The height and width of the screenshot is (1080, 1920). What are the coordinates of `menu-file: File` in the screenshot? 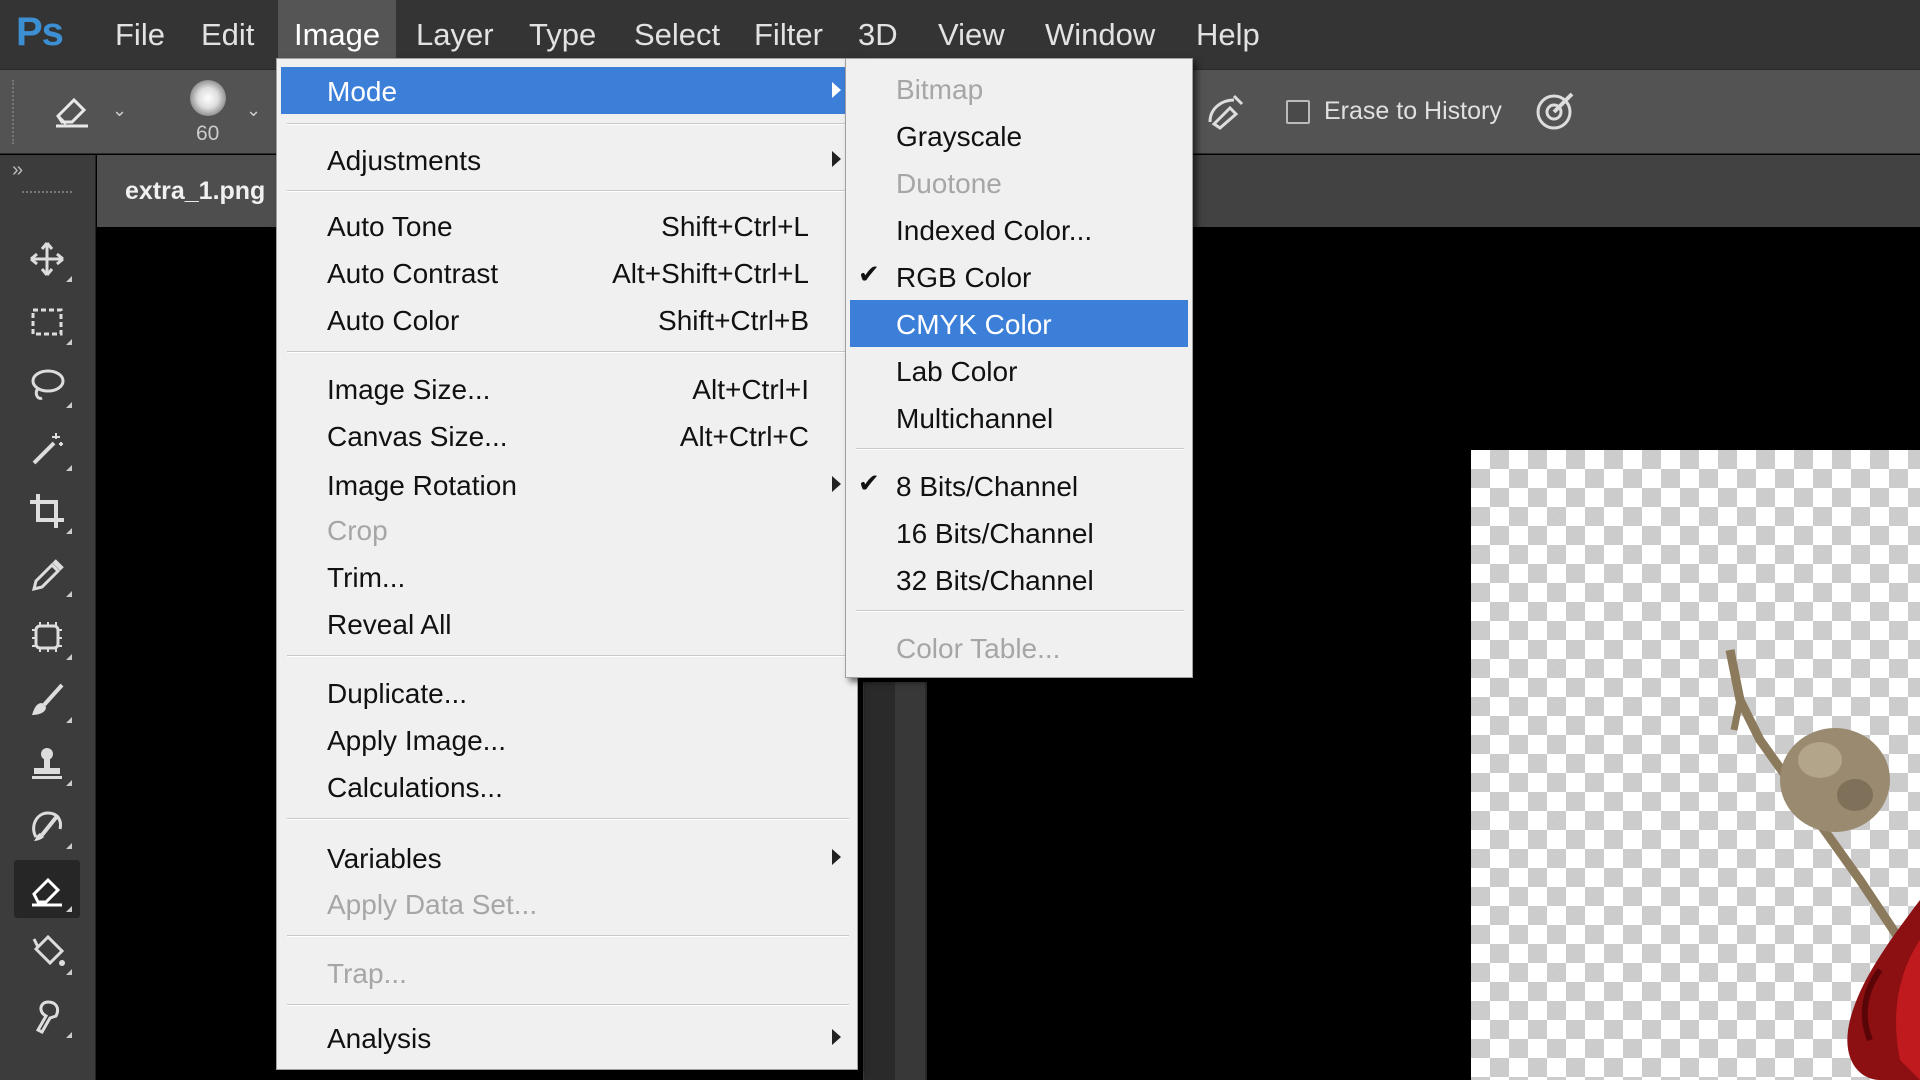 It's located at (140, 34).